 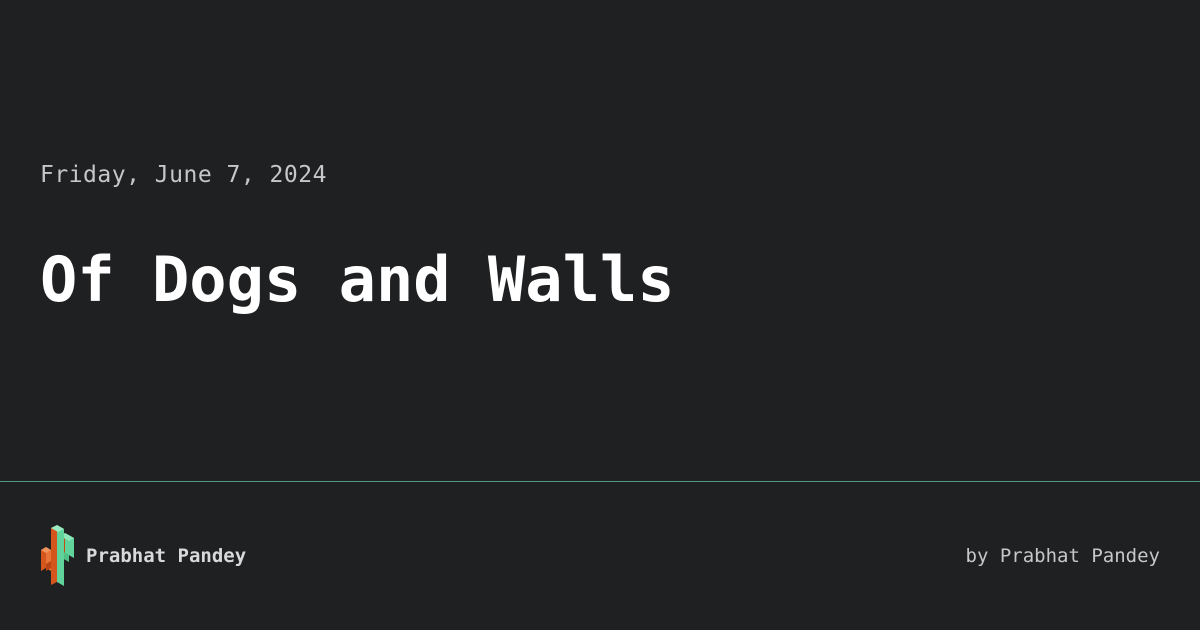 I want to click on site-name: Prabhat Pandey, so click(x=166, y=556).